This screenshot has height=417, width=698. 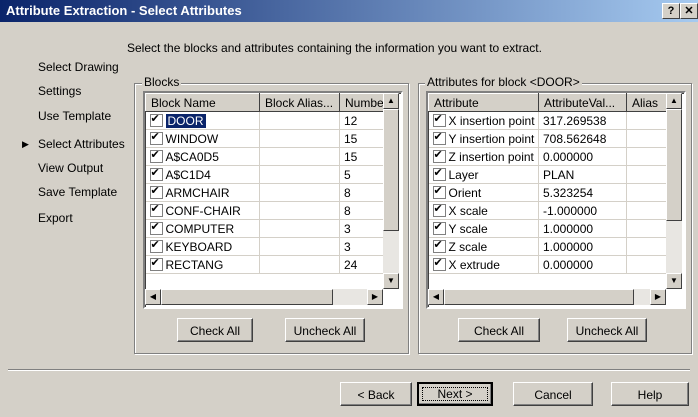 I want to click on table-row: COMPUTER 3, so click(x=265, y=228).